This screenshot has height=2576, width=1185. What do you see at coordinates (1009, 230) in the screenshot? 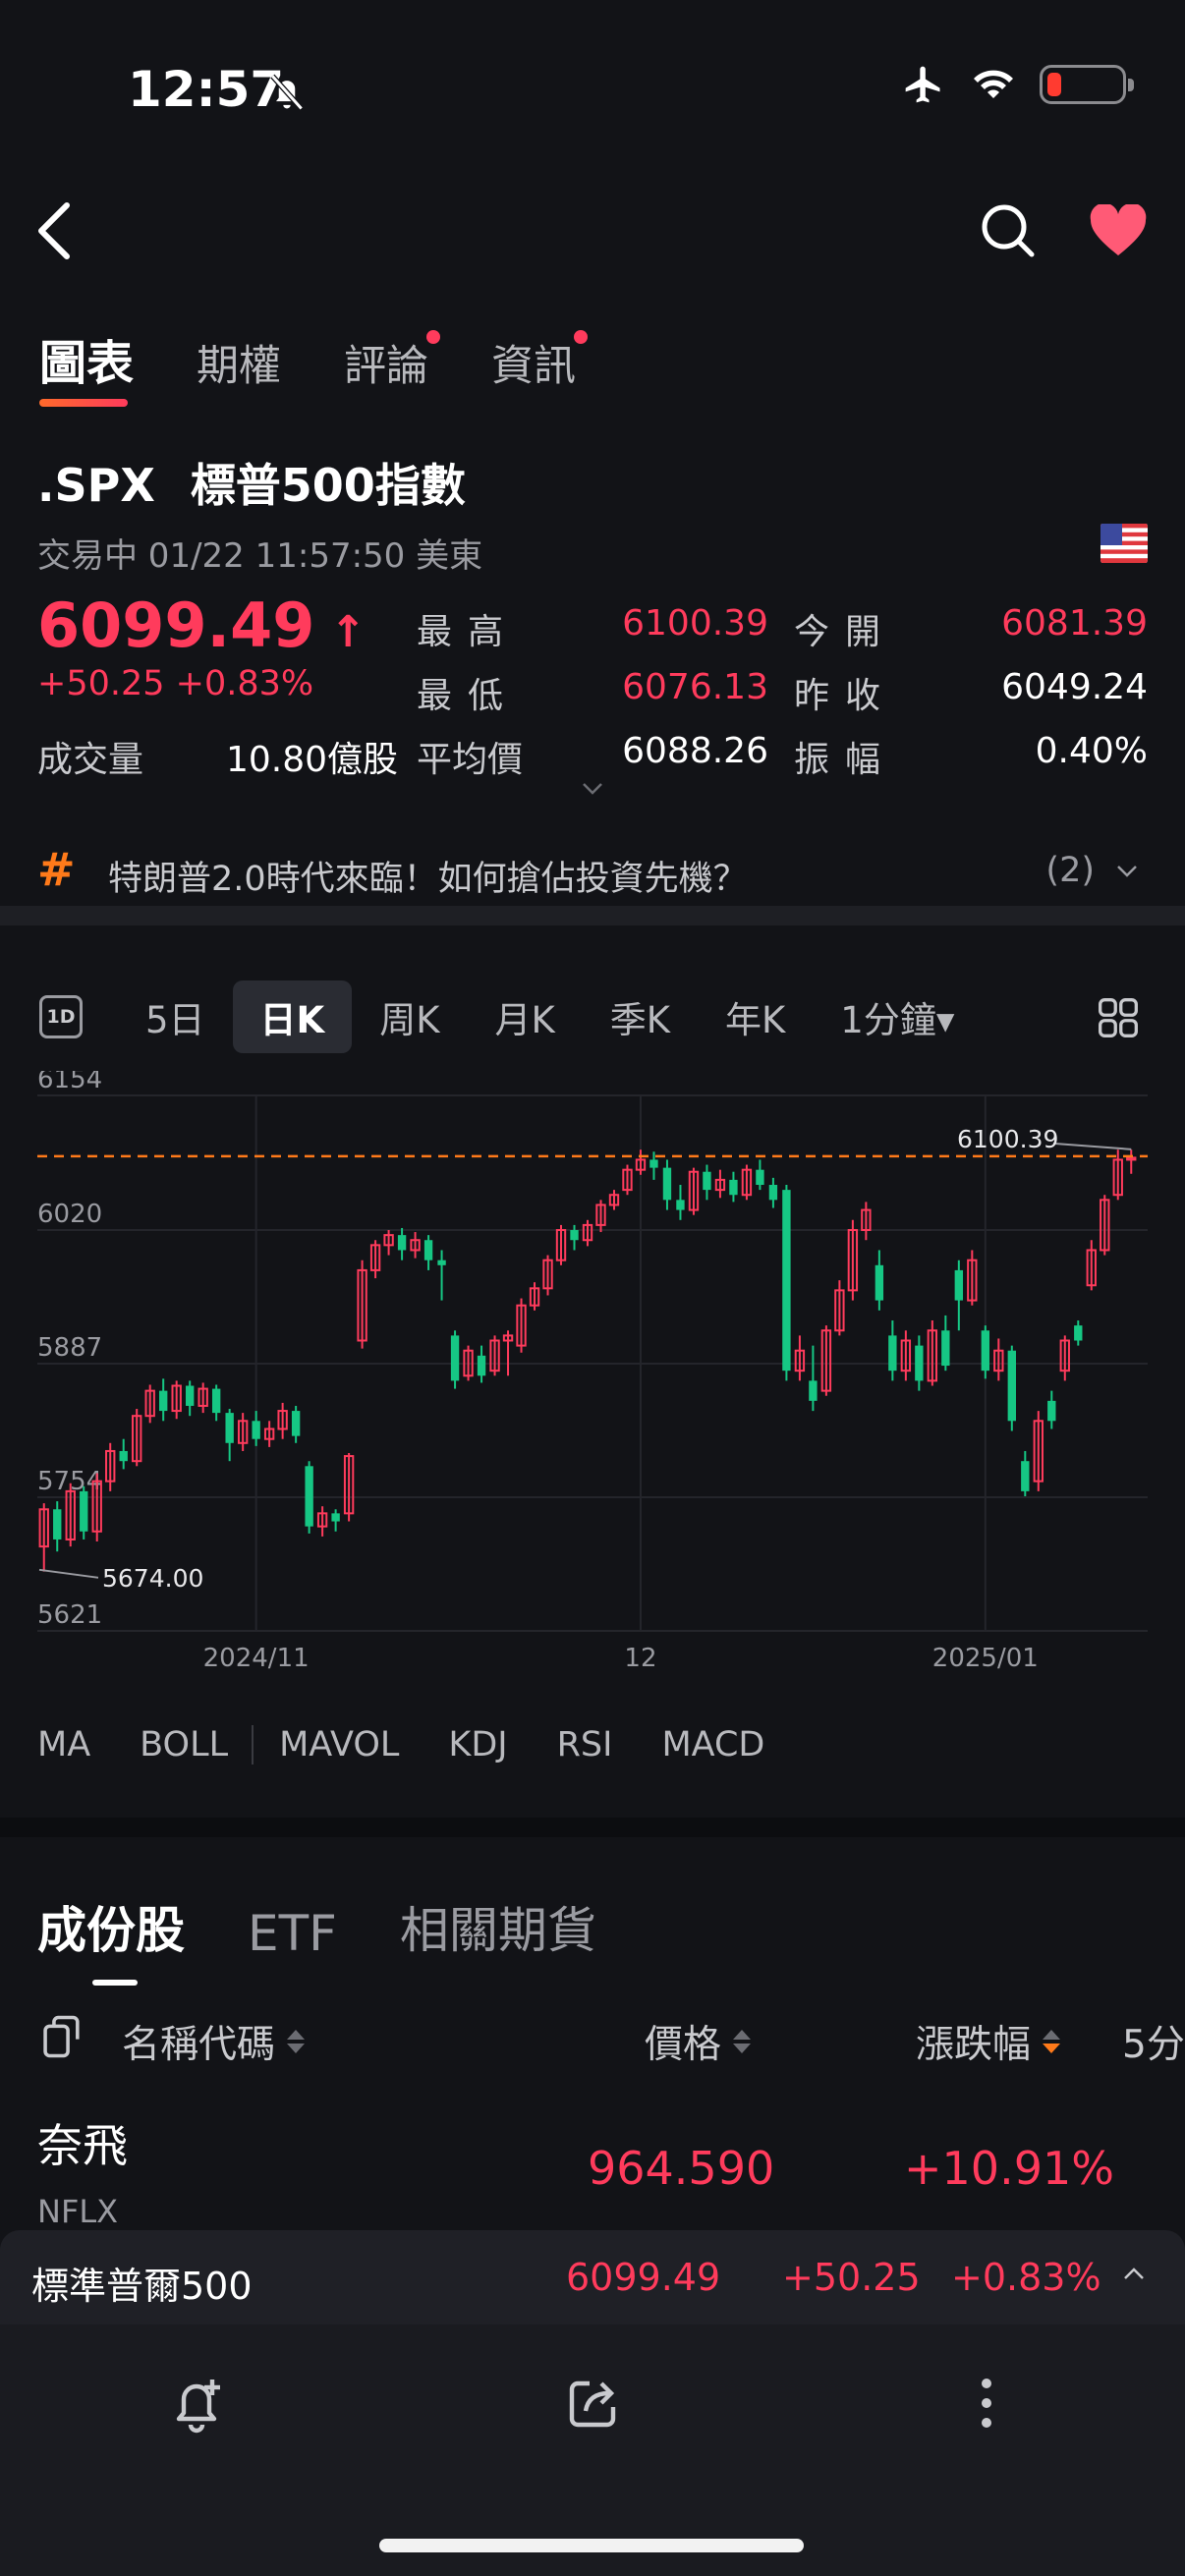
I see `search-icon` at bounding box center [1009, 230].